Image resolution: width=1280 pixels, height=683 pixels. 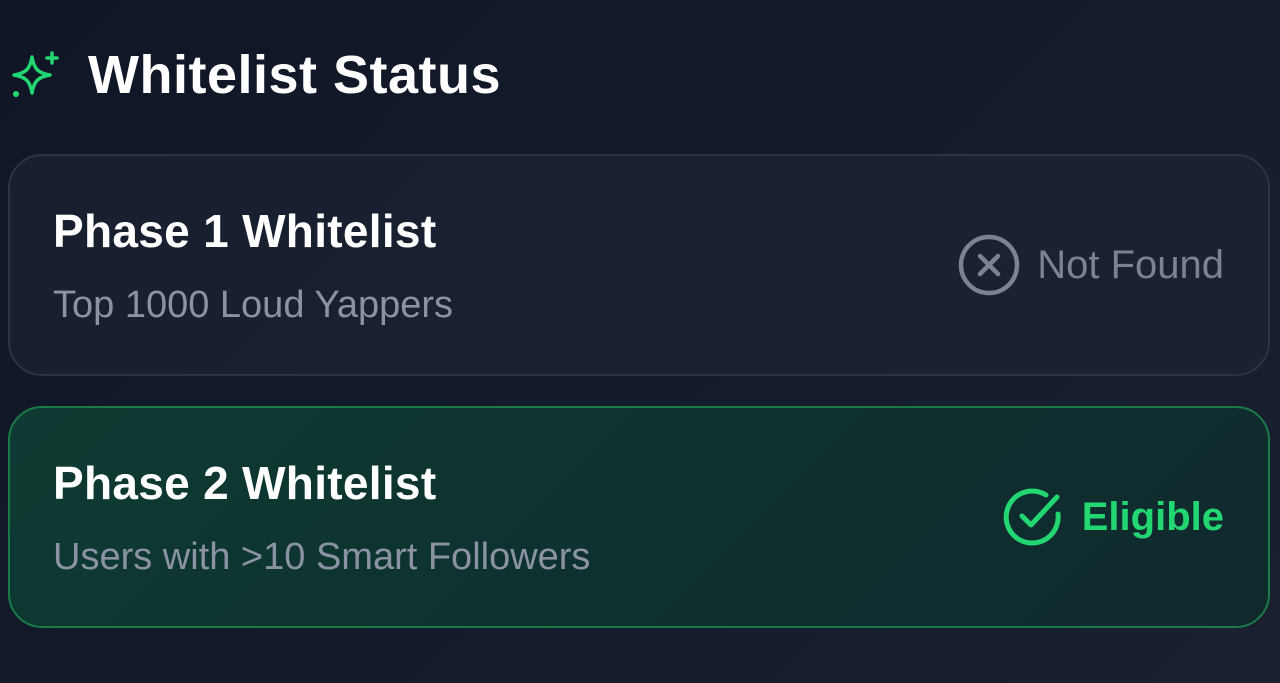 What do you see at coordinates (253, 304) in the screenshot?
I see `phase-1-subtitle: Top 1000 Loud Yappers` at bounding box center [253, 304].